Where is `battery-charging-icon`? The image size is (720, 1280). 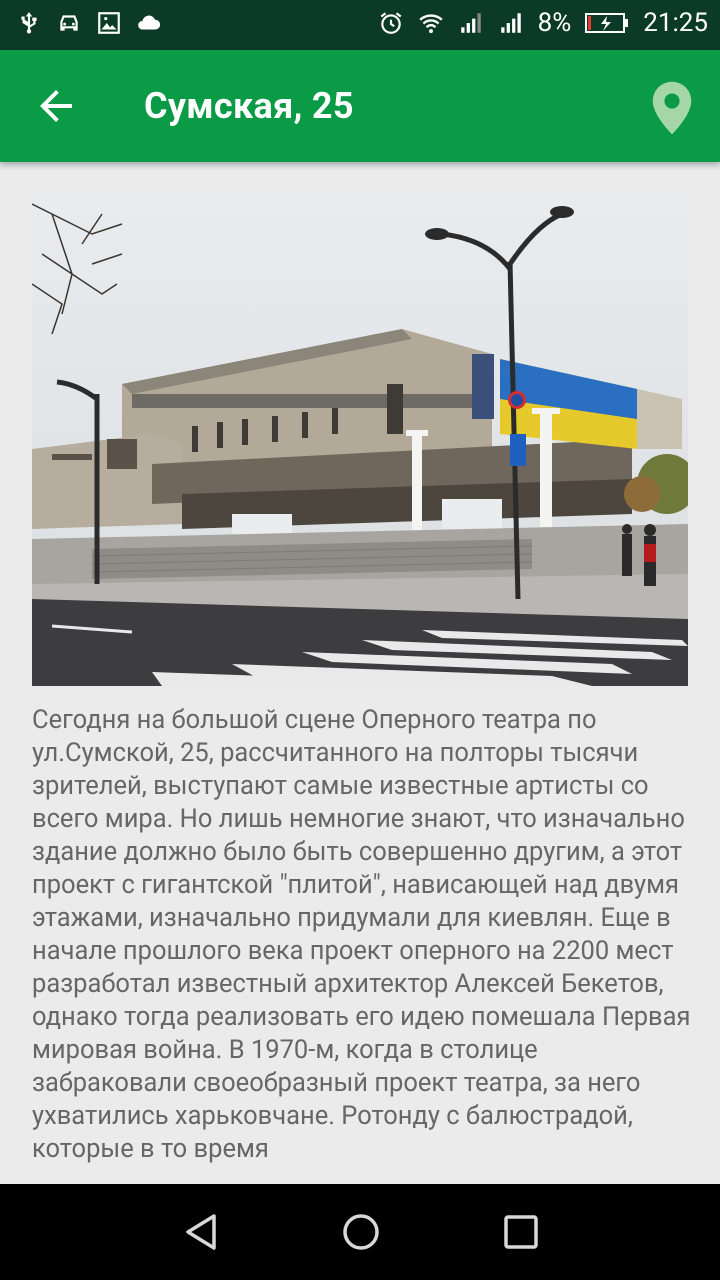 battery-charging-icon is located at coordinates (607, 23).